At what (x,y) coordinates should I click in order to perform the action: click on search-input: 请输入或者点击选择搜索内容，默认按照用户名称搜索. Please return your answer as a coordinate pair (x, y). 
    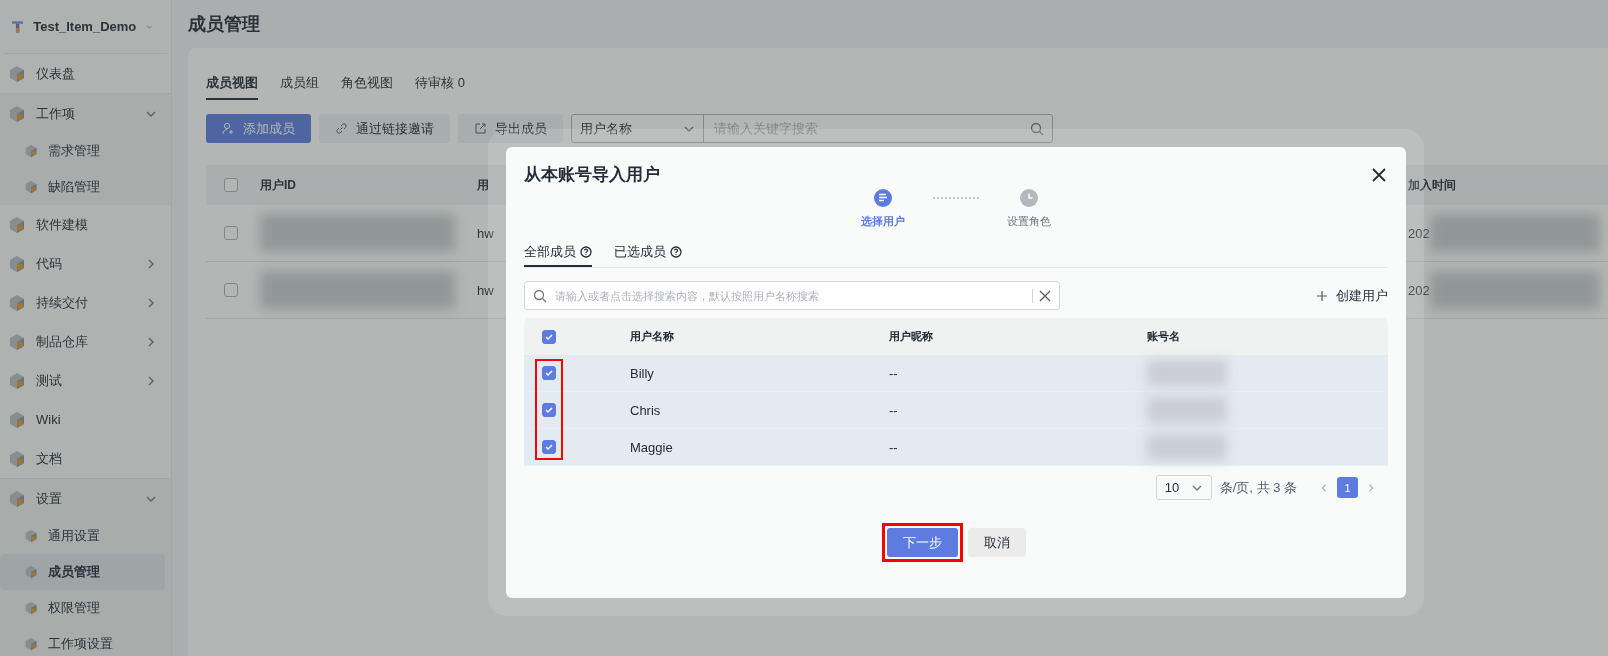
    Looking at the image, I should click on (789, 295).